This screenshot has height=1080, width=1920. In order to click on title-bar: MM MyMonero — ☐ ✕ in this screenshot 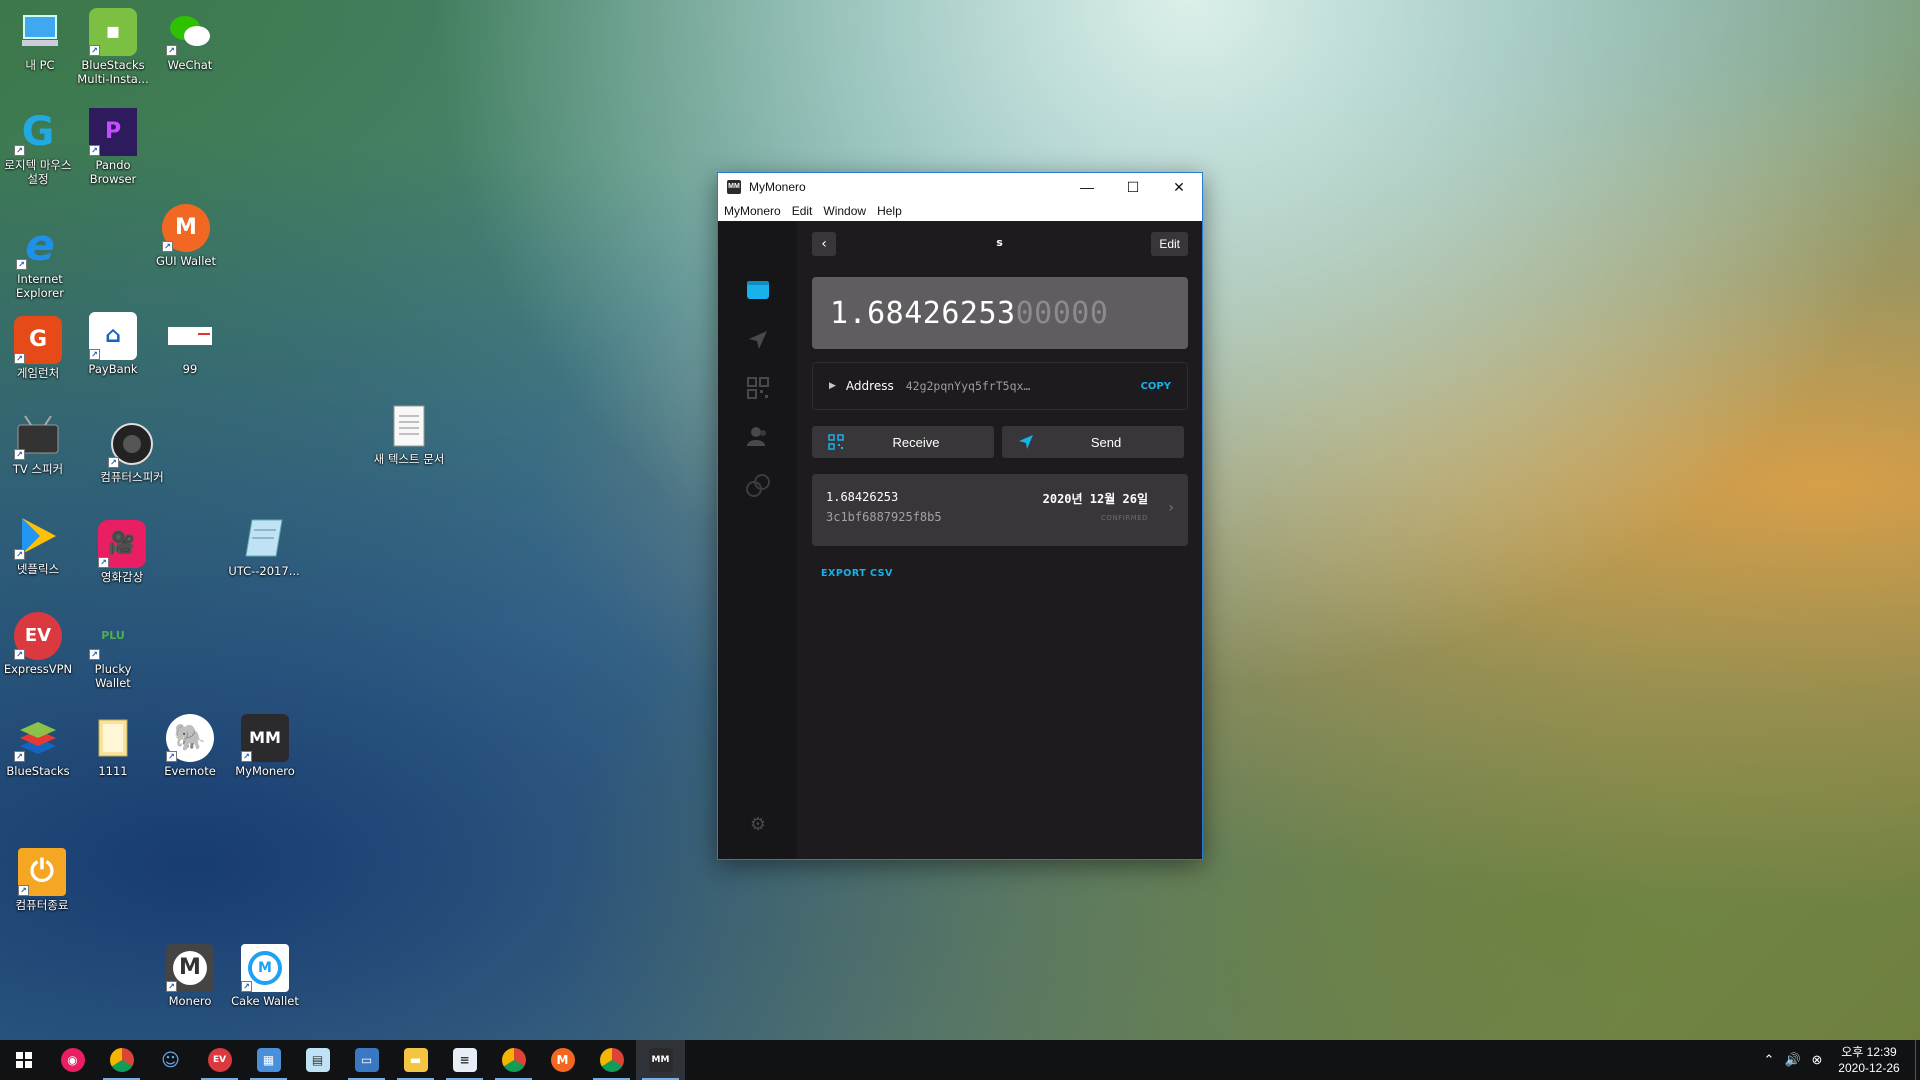, I will do `click(960, 187)`.